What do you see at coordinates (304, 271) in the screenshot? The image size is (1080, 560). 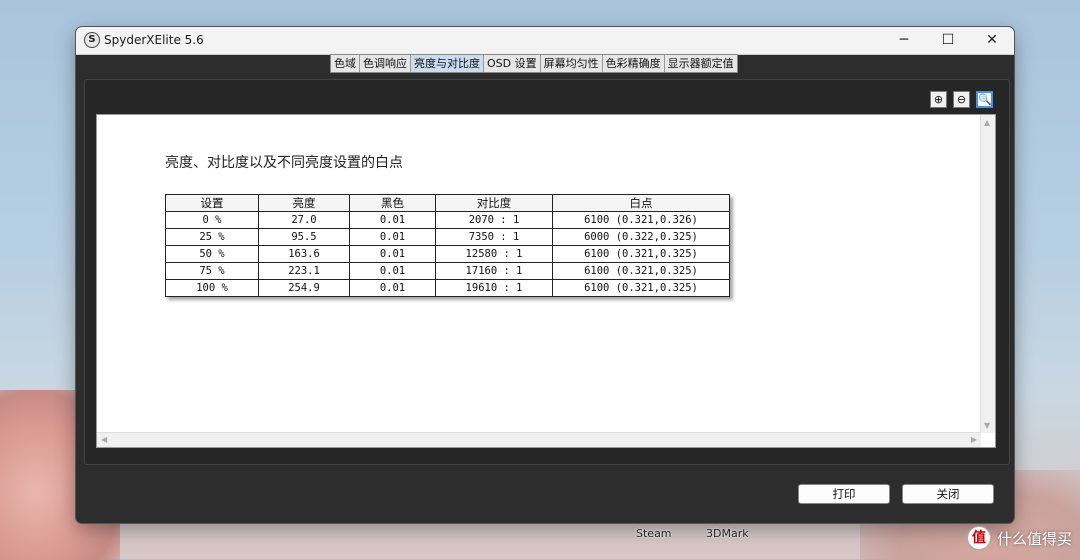 I see `cell-brightness: 223.1` at bounding box center [304, 271].